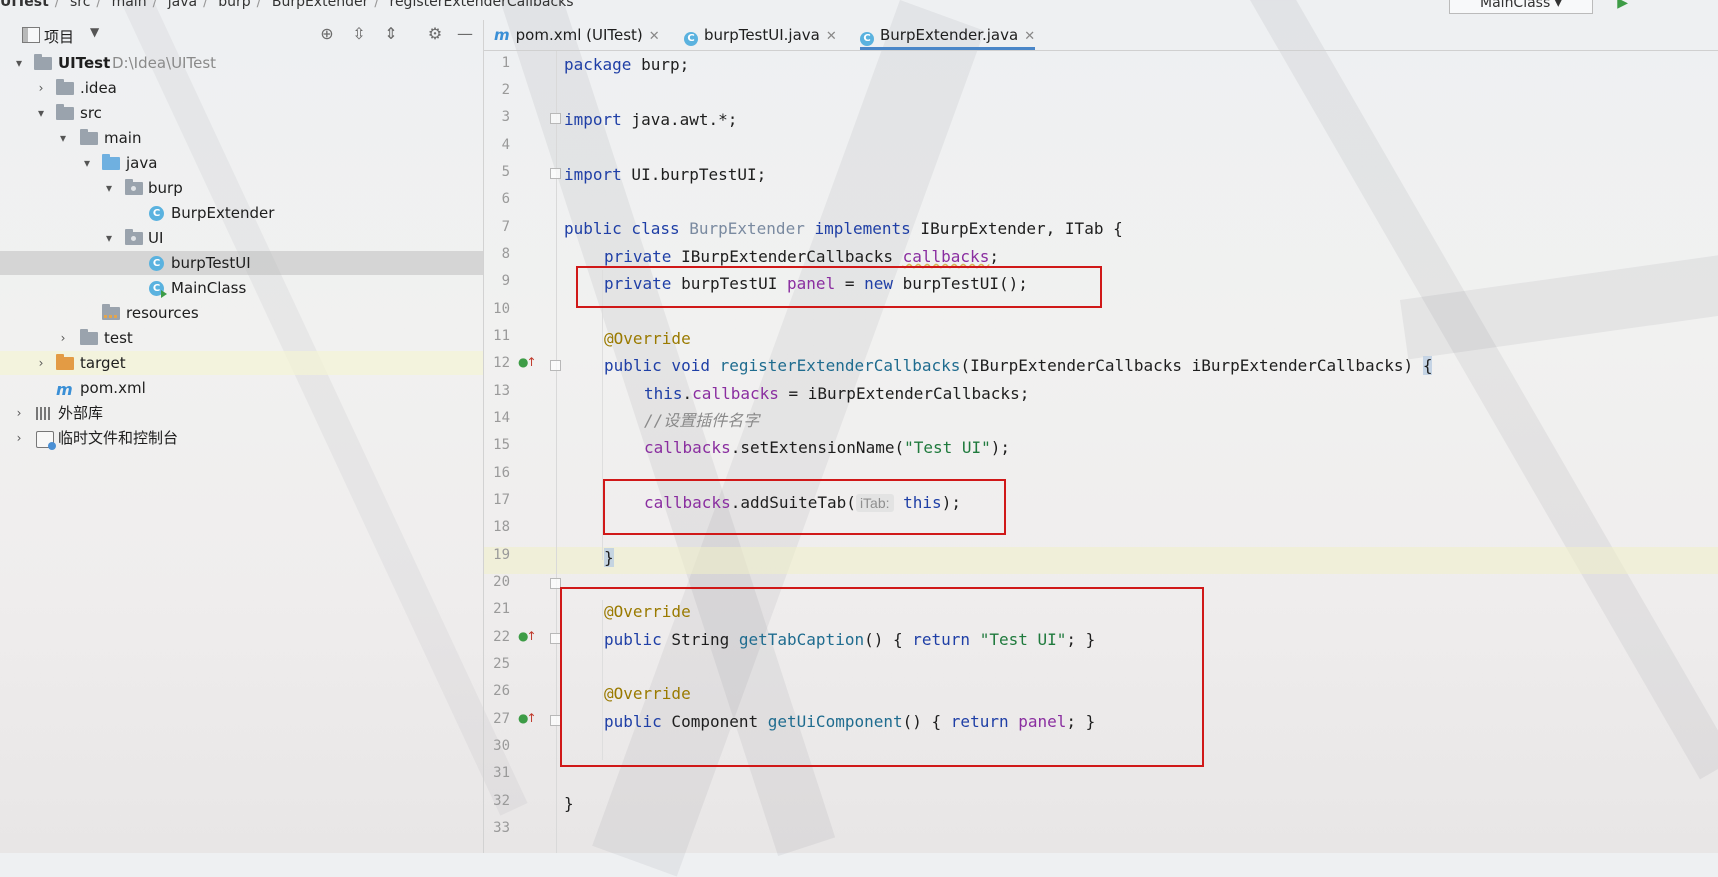 Image resolution: width=1718 pixels, height=877 pixels. I want to click on tab-burptestui-java: CburpTestUI.java ✕, so click(760, 35).